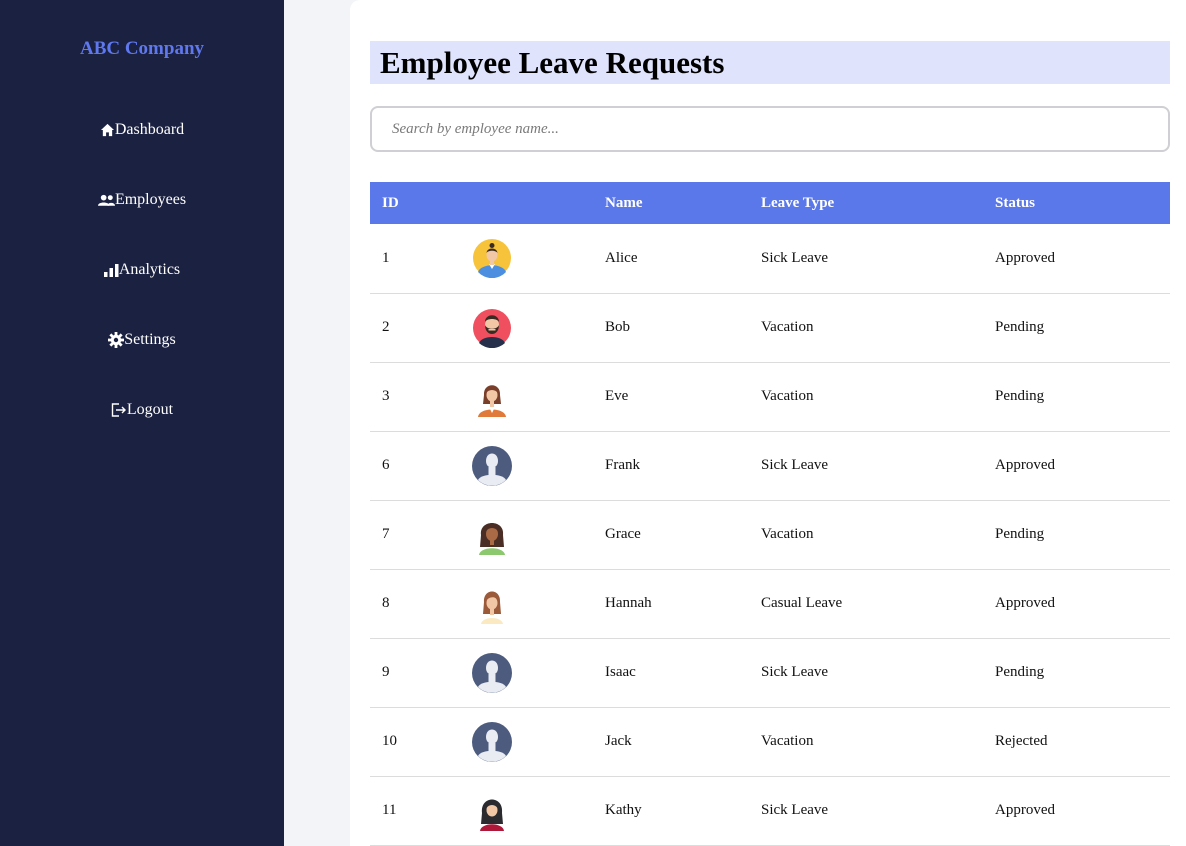  I want to click on sidebar-item-dashboard: Dashboard, so click(142, 130).